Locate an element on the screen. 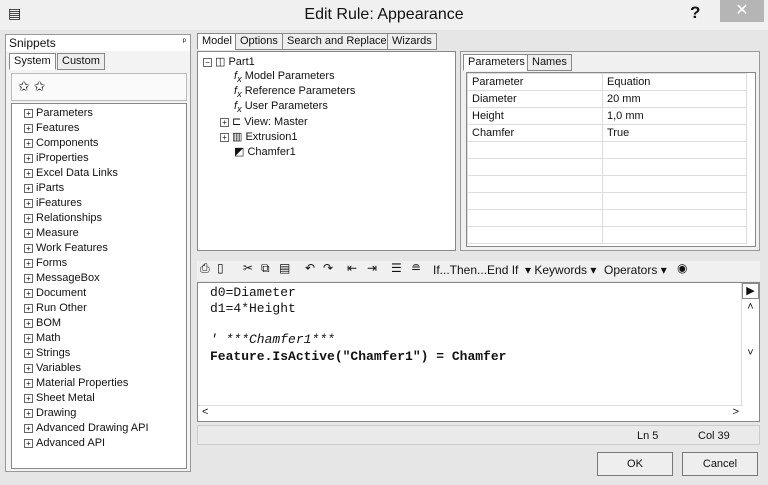 Image resolution: width=768 pixels, height=485 pixels. help-button: ? is located at coordinates (695, 13).